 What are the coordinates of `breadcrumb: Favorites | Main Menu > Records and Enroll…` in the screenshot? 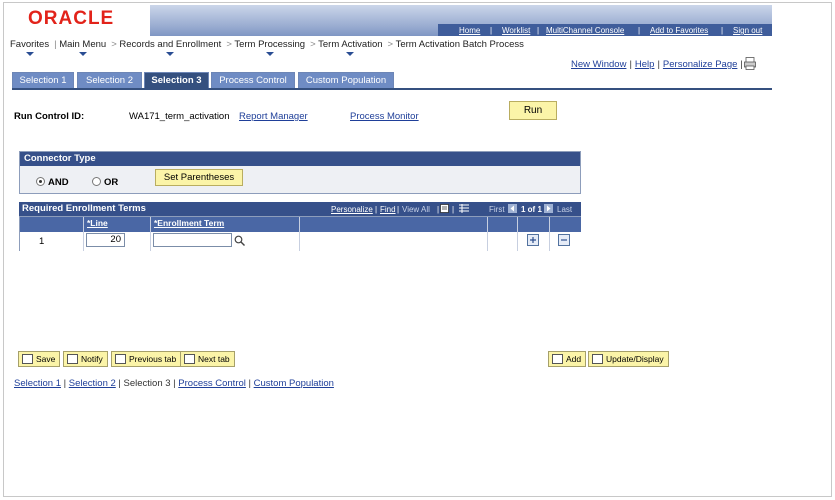 It's located at (267, 47).